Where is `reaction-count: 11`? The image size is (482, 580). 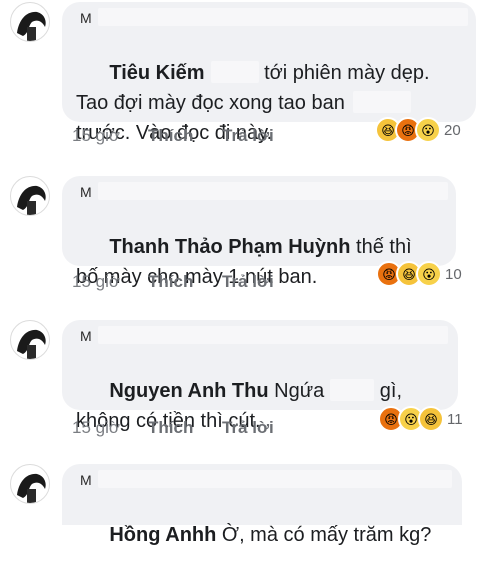
reaction-count: 11 is located at coordinates (455, 419).